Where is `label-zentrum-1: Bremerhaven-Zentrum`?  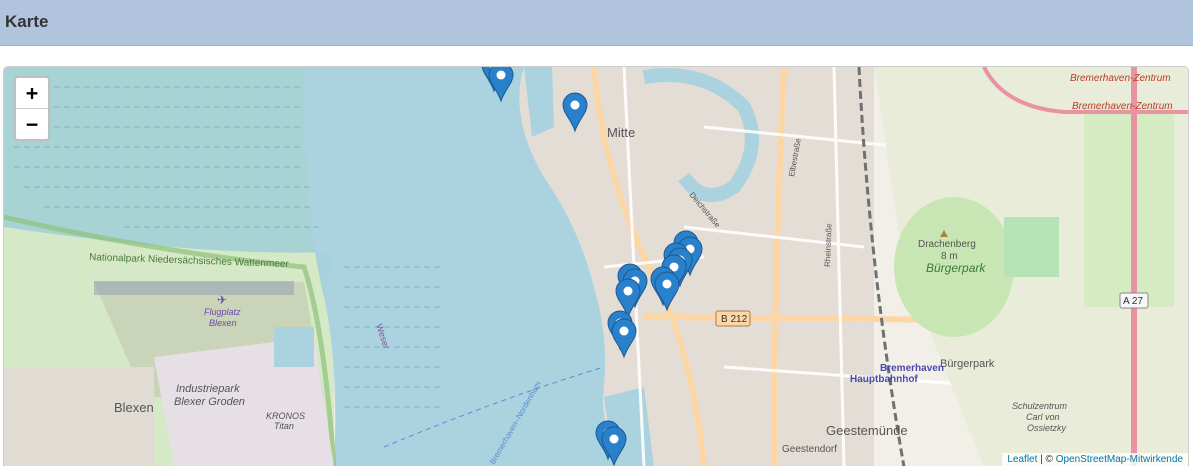 label-zentrum-1: Bremerhaven-Zentrum is located at coordinates (1120, 78).